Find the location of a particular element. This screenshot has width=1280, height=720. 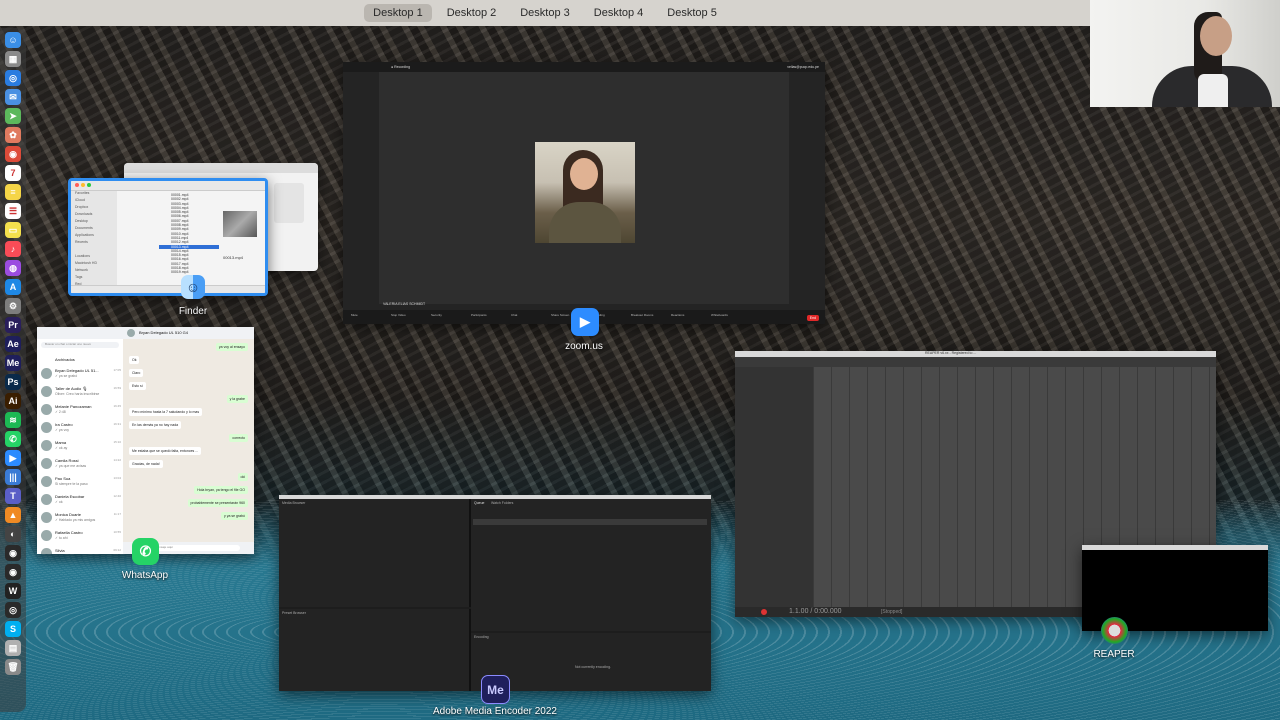

chat-preview: ✓ ya se grabó is located at coordinates (66, 376).